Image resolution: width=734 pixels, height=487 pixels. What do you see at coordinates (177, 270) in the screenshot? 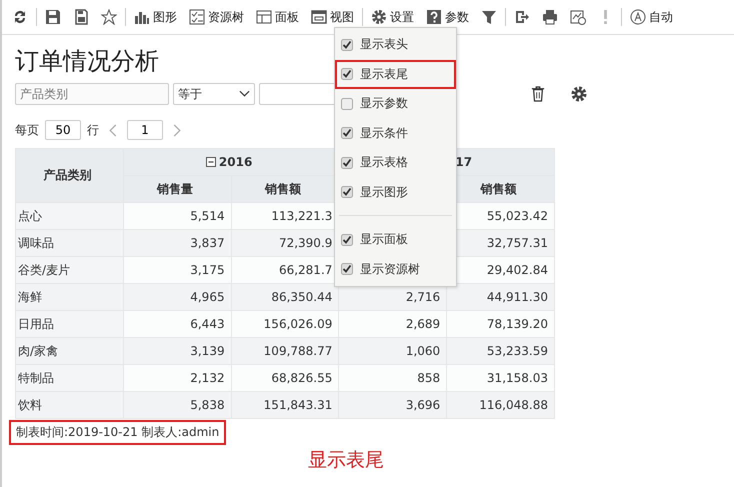
I see `table-cell: 3,175` at bounding box center [177, 270].